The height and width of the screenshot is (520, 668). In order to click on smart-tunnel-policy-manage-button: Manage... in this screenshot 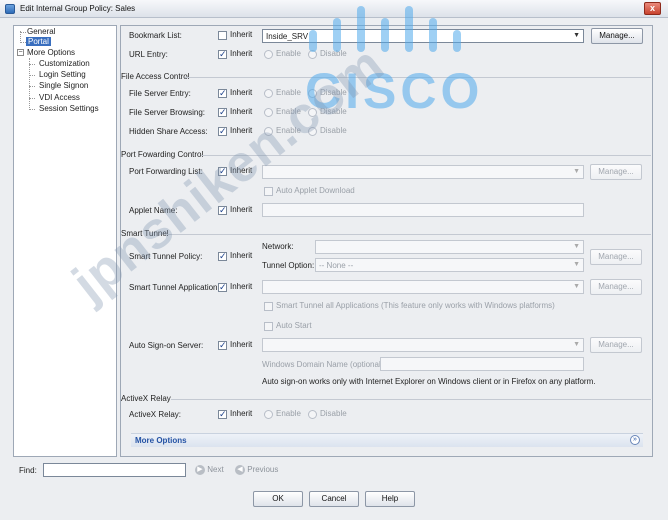, I will do `click(616, 257)`.